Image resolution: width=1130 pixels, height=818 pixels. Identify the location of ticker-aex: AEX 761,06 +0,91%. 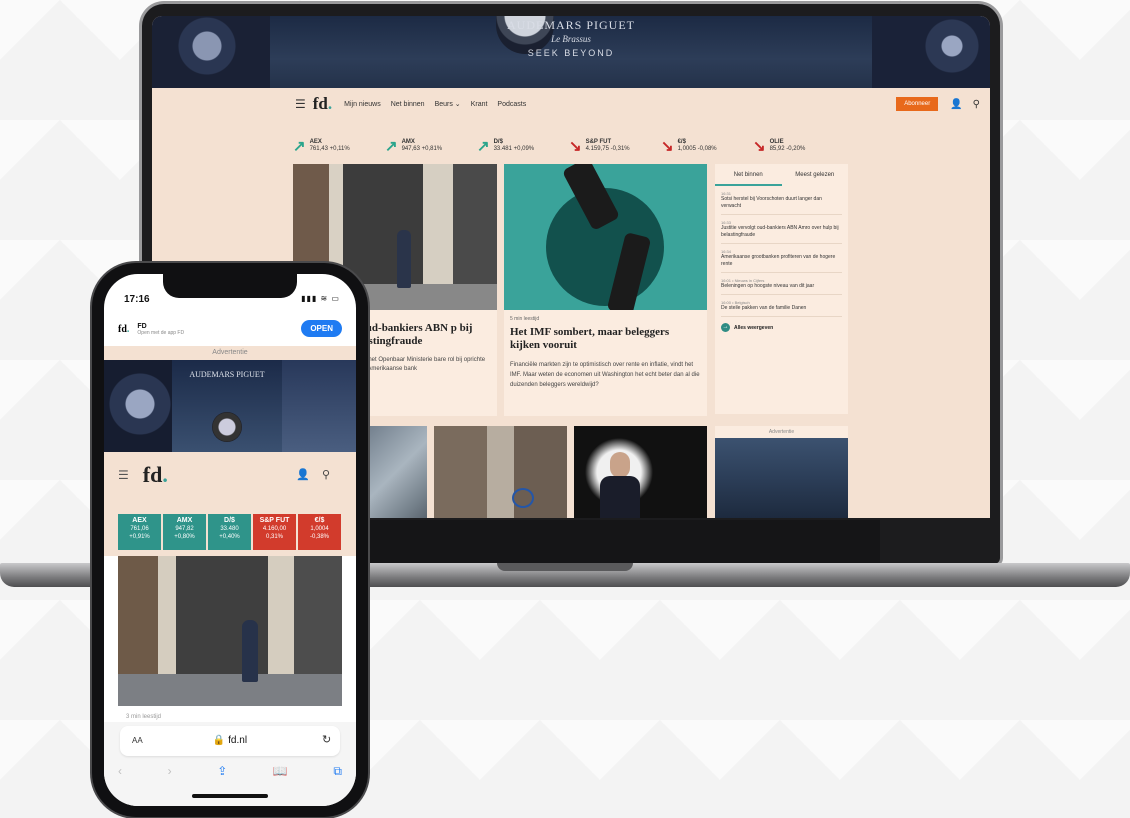
(139, 532).